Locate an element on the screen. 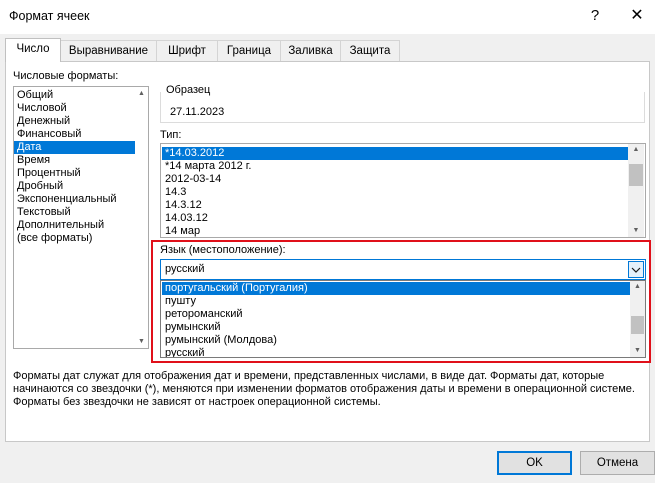  locale-value: русский is located at coordinates (185, 269).